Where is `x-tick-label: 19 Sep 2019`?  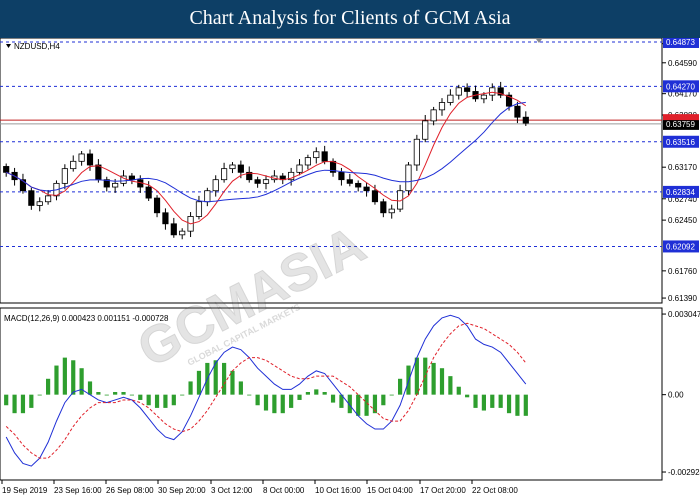 x-tick-label: 19 Sep 2019 is located at coordinates (25, 490).